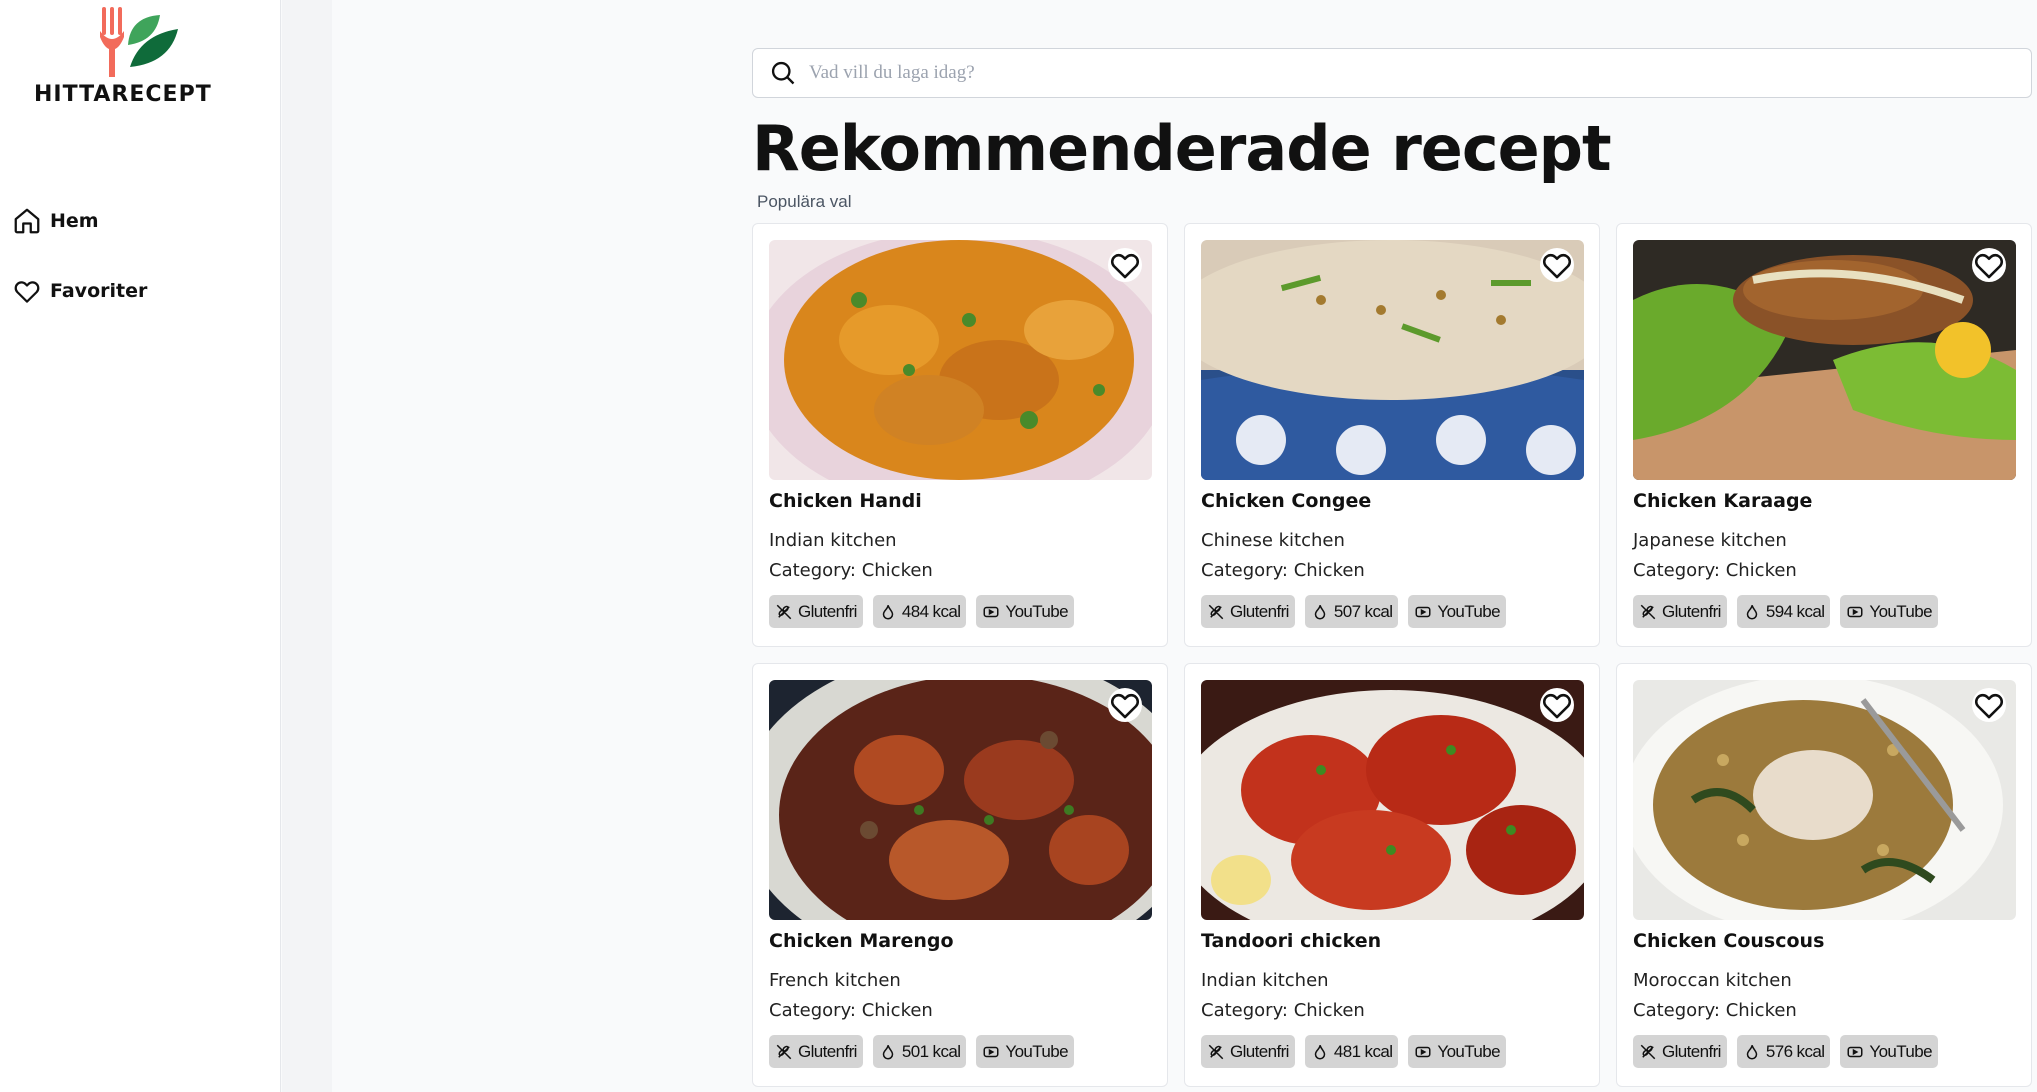 The image size is (2037, 1092). I want to click on recipe-tags: Glutenfri 484 kcal YouTube, so click(921, 611).